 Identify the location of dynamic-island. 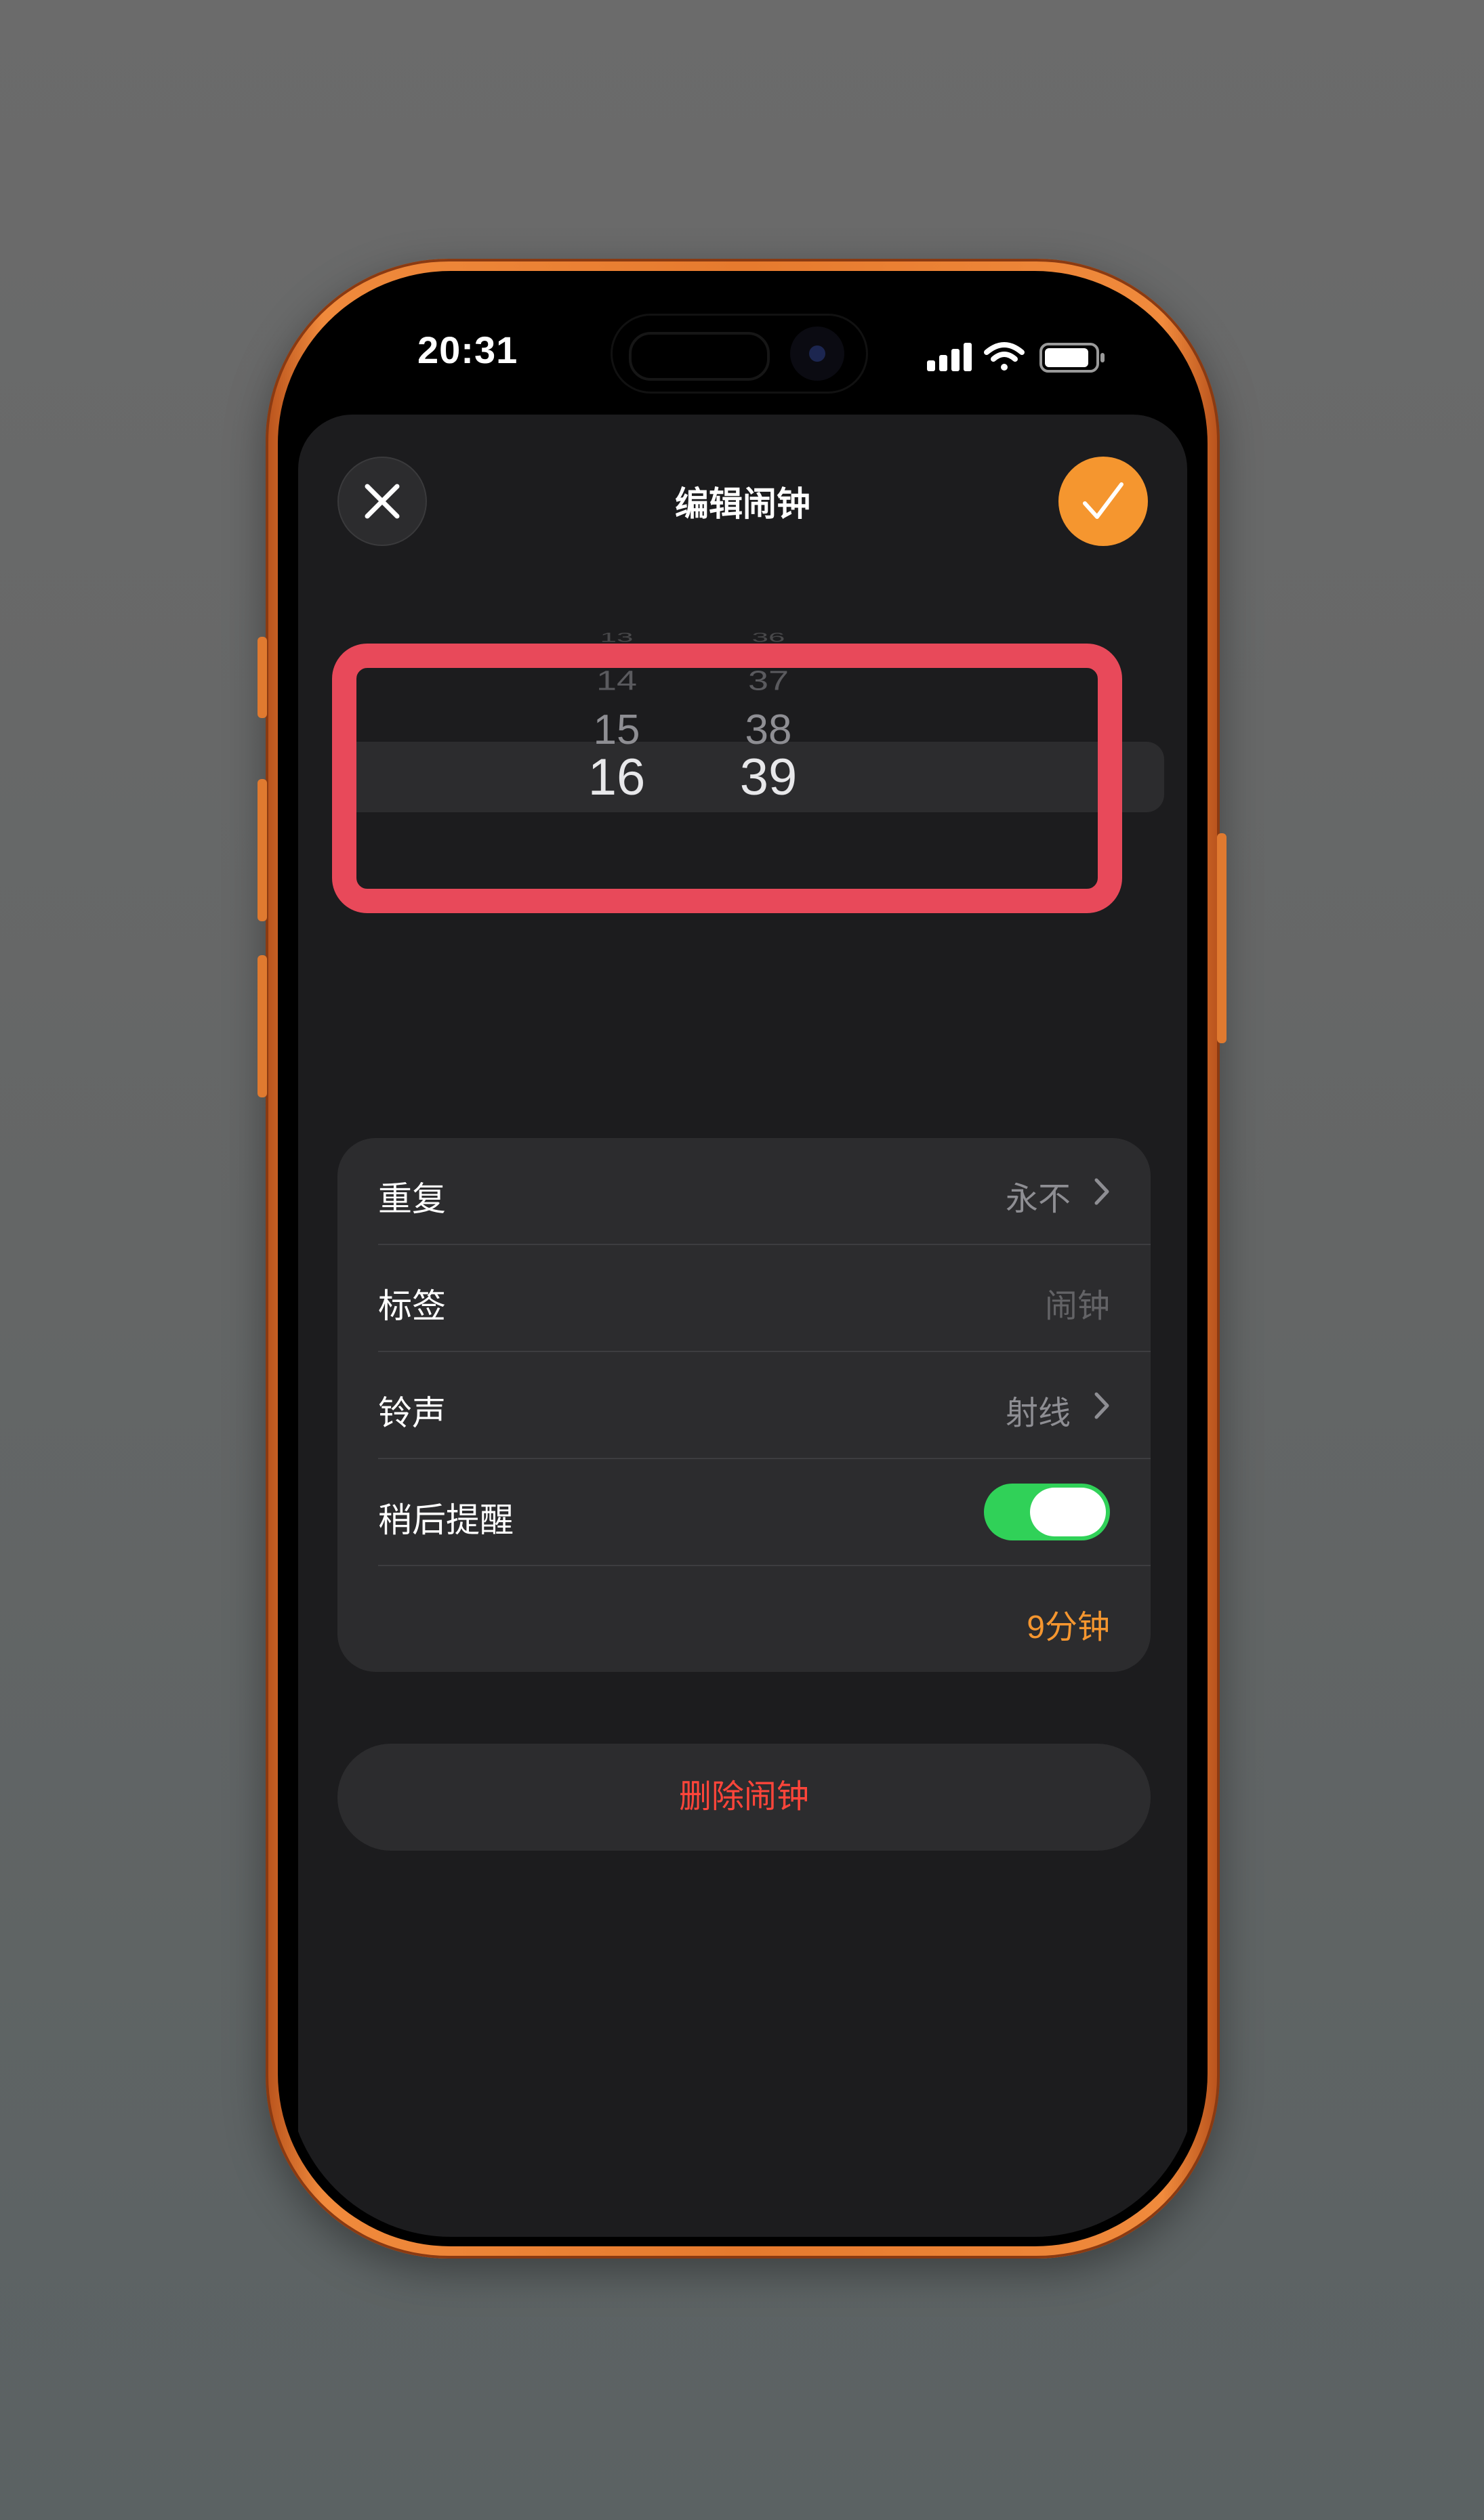
(739, 354).